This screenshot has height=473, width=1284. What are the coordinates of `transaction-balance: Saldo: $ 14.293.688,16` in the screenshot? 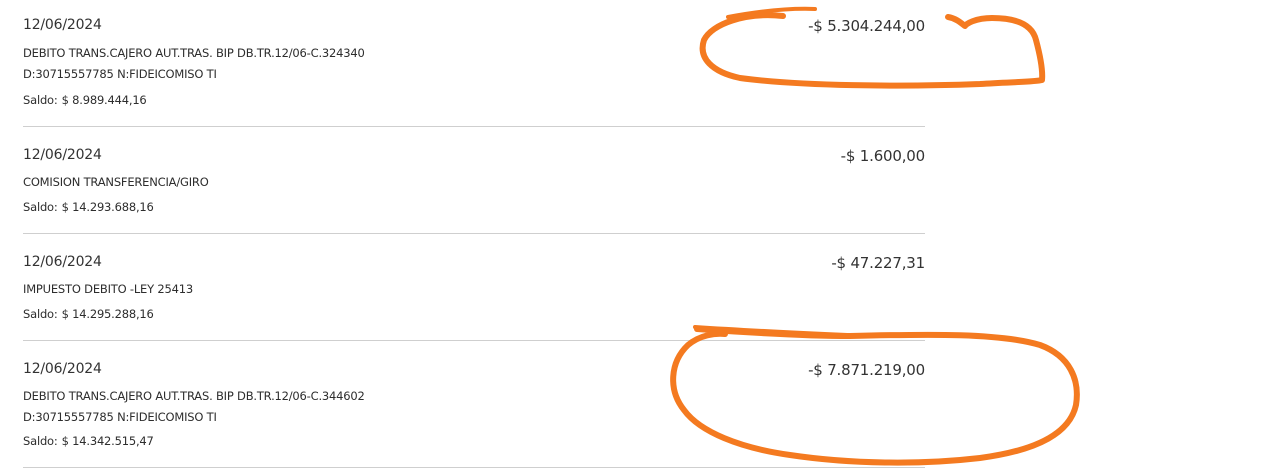 It's located at (88, 207).